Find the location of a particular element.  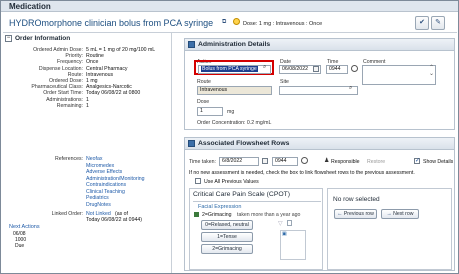

flowsheet-icon is located at coordinates (191, 143).